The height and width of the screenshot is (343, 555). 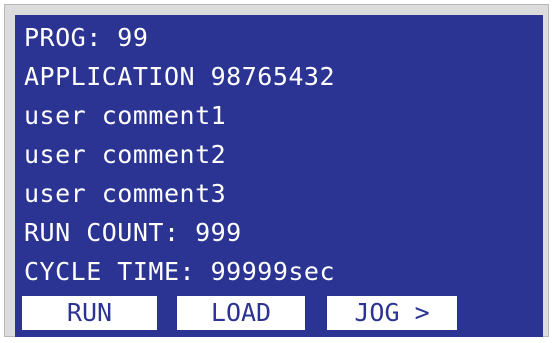 What do you see at coordinates (89, 313) in the screenshot?
I see `run-button: RUN` at bounding box center [89, 313].